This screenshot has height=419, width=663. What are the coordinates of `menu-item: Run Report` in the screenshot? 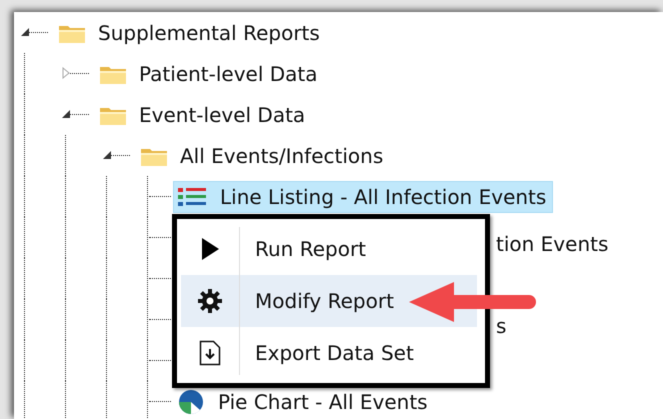 It's located at (329, 249).